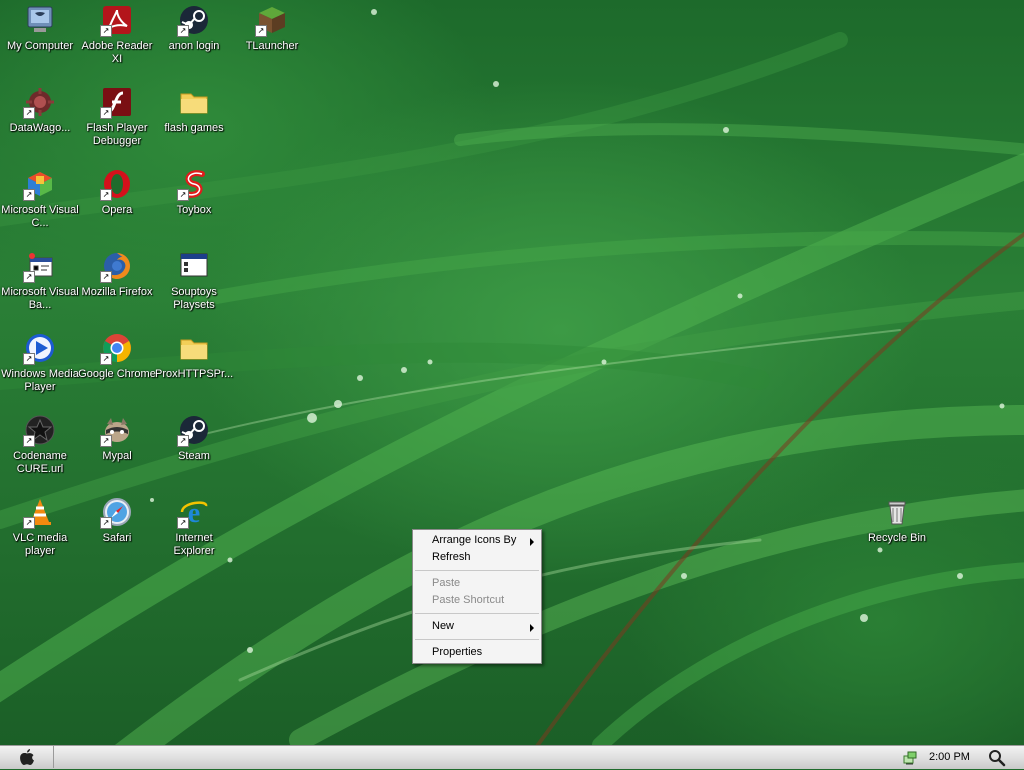  I want to click on desktop-icon-internet-explorer: e ↗ Internet Explorer, so click(194, 527).